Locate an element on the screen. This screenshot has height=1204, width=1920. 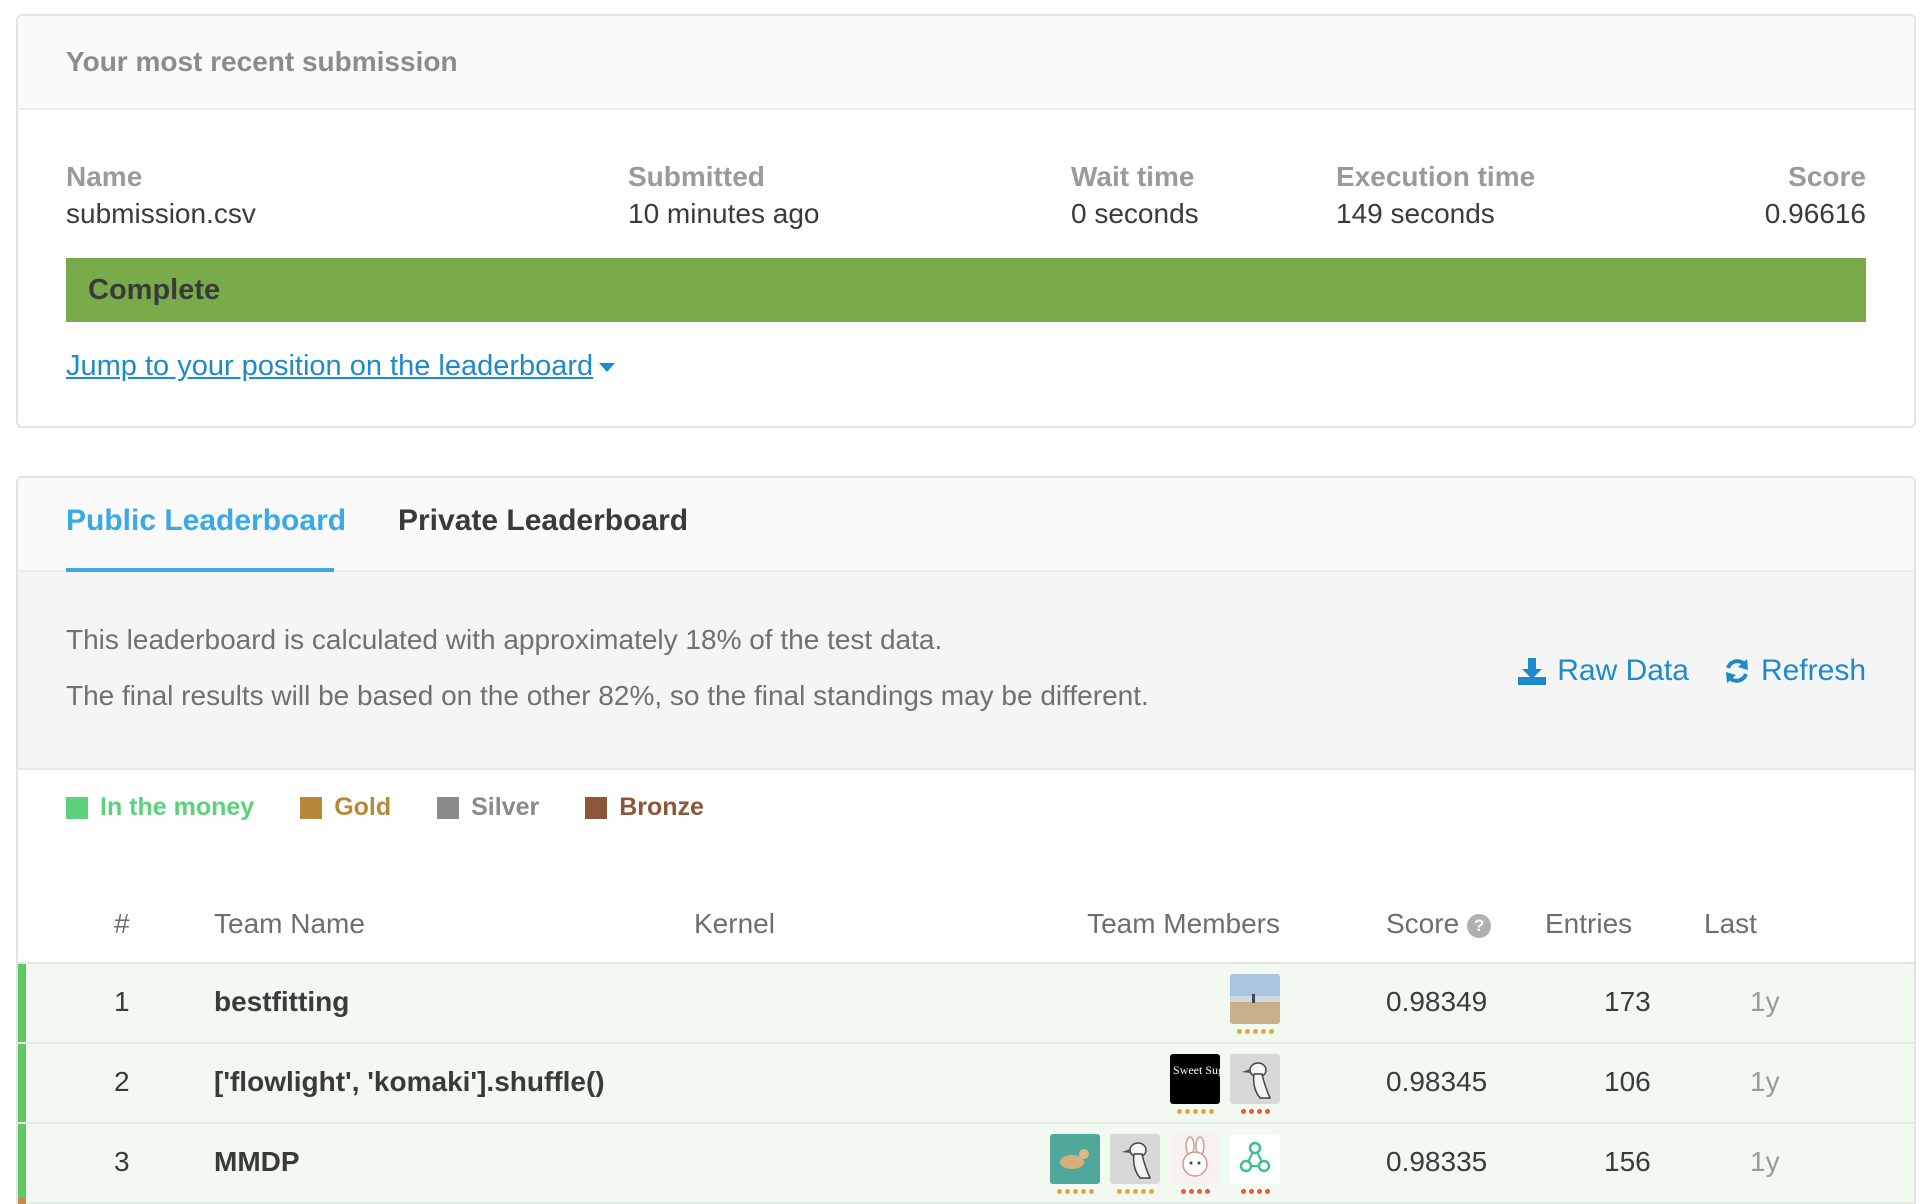
download-icon is located at coordinates (1532, 671).